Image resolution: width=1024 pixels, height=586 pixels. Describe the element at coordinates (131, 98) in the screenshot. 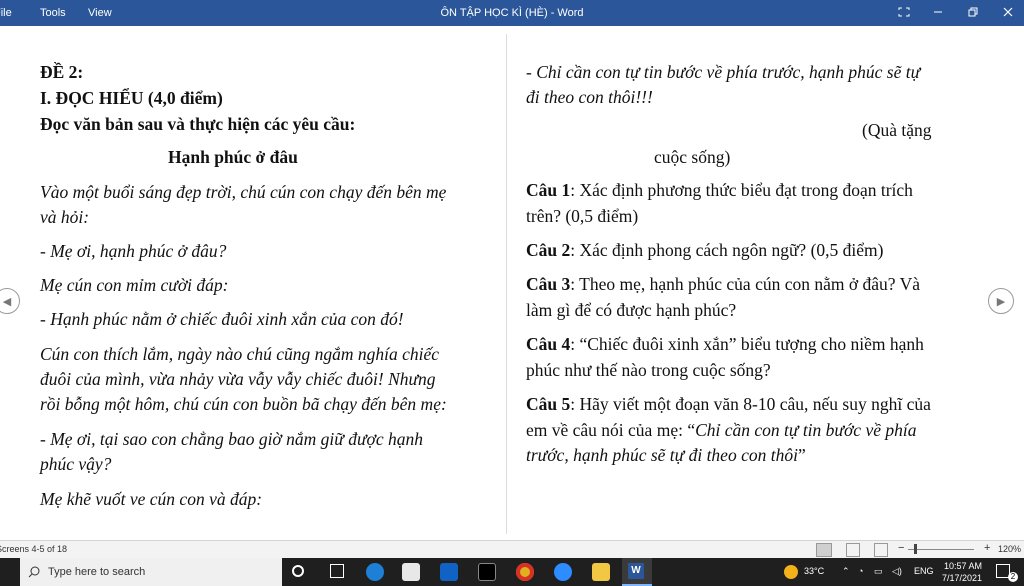

I see `section-heading: I. ĐỌC HIỂU (4,0 điểm)` at that location.